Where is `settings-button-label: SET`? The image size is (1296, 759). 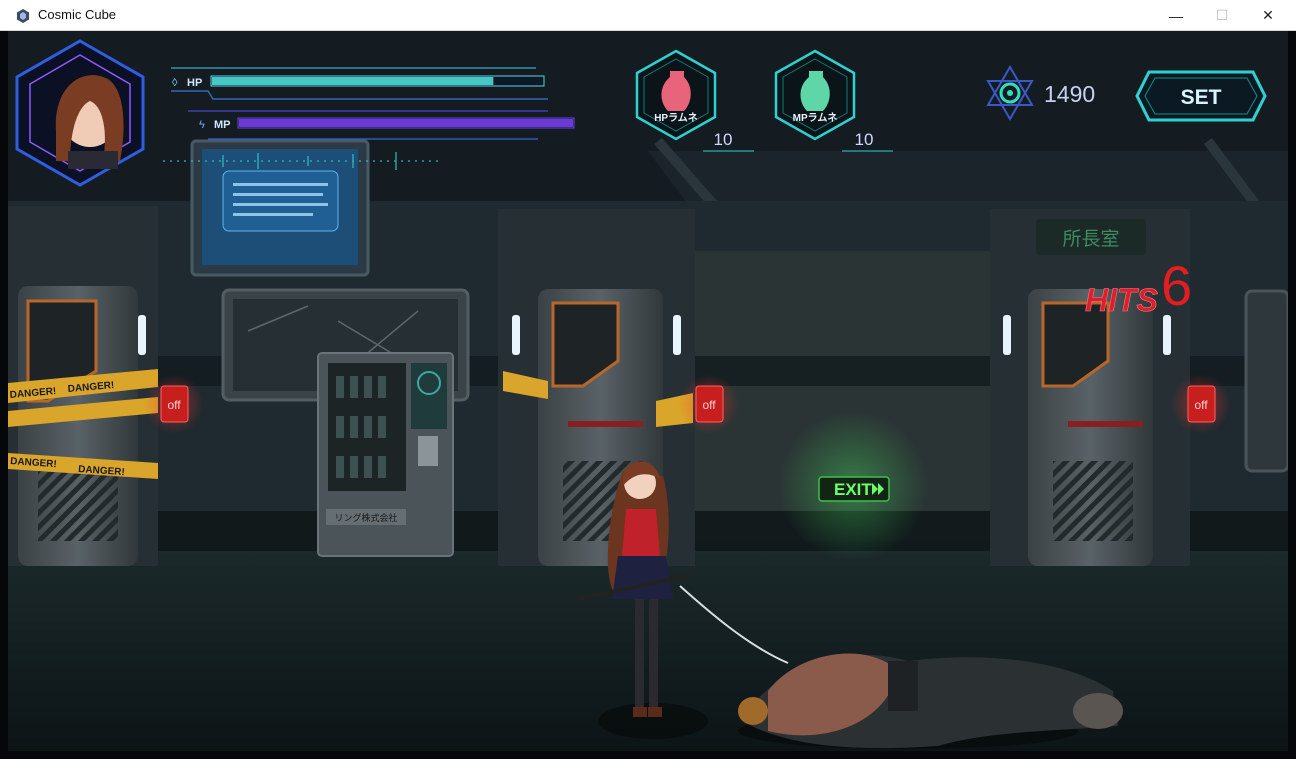
settings-button-label: SET is located at coordinates (1201, 97).